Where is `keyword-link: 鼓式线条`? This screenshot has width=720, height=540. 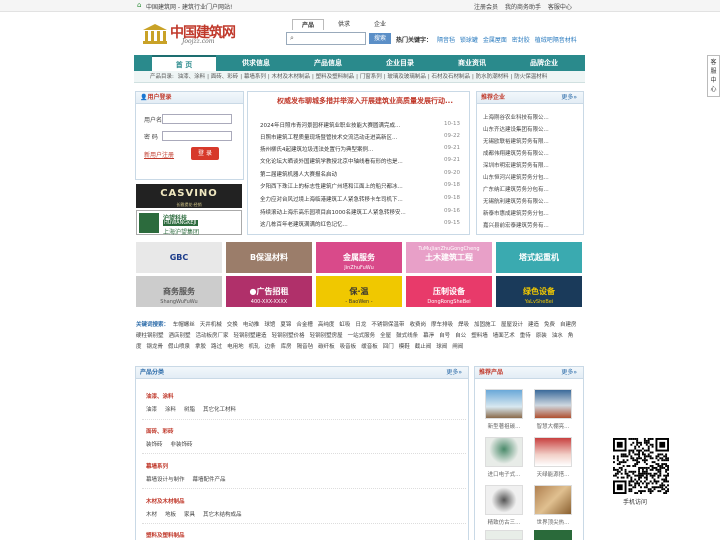 keyword-link: 鼓式线条 is located at coordinates (407, 336).